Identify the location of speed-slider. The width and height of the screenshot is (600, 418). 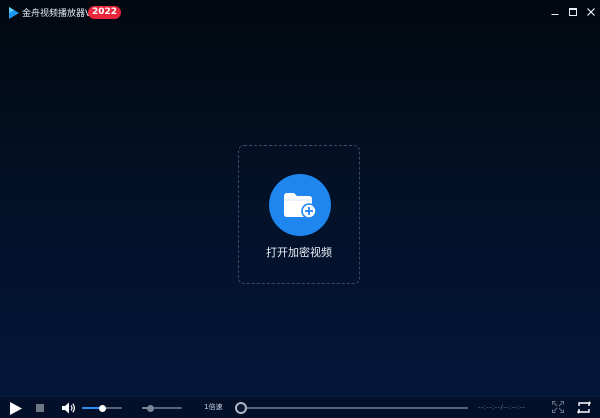
(162, 408).